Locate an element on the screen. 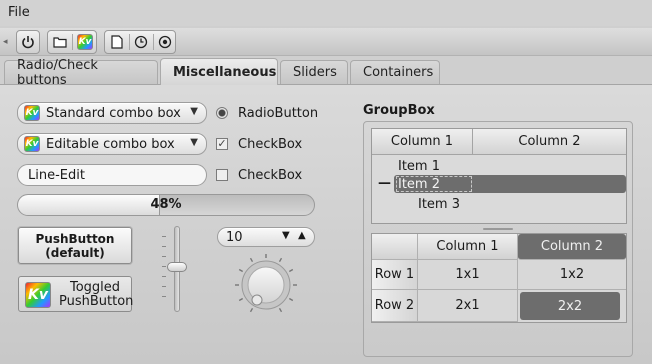 This screenshot has height=364, width=652. table-cell: 1x2 is located at coordinates (572, 275).